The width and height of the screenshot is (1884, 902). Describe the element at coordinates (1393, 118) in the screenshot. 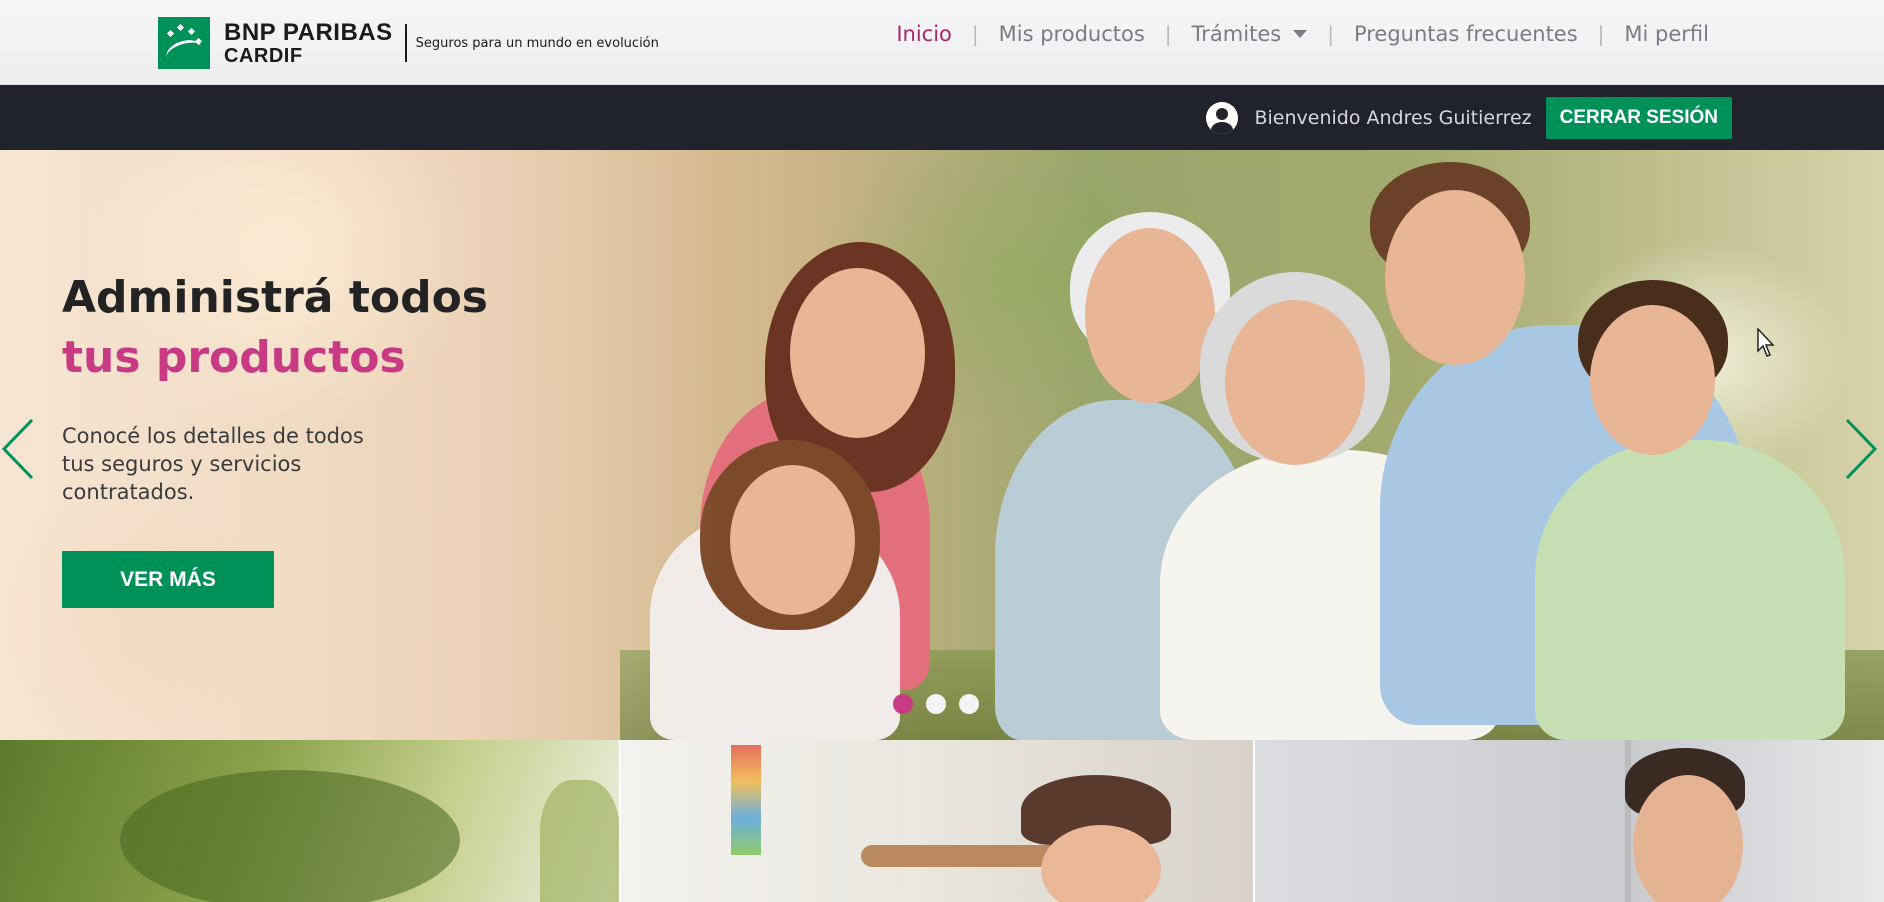

I see `welcome-message: Bienvenido Andres Guitierrez` at that location.